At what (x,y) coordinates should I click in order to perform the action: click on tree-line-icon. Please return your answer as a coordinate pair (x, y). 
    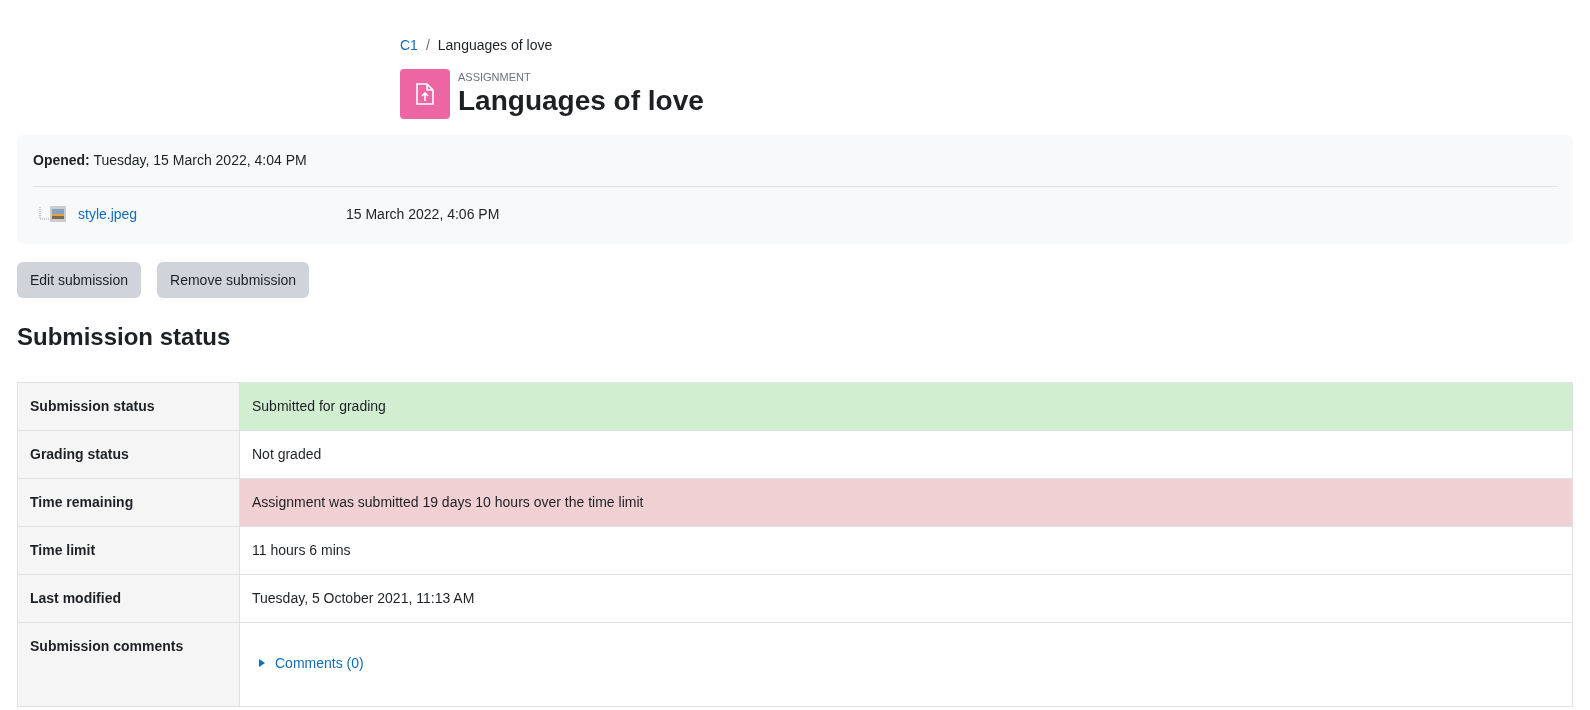
    Looking at the image, I should click on (44, 214).